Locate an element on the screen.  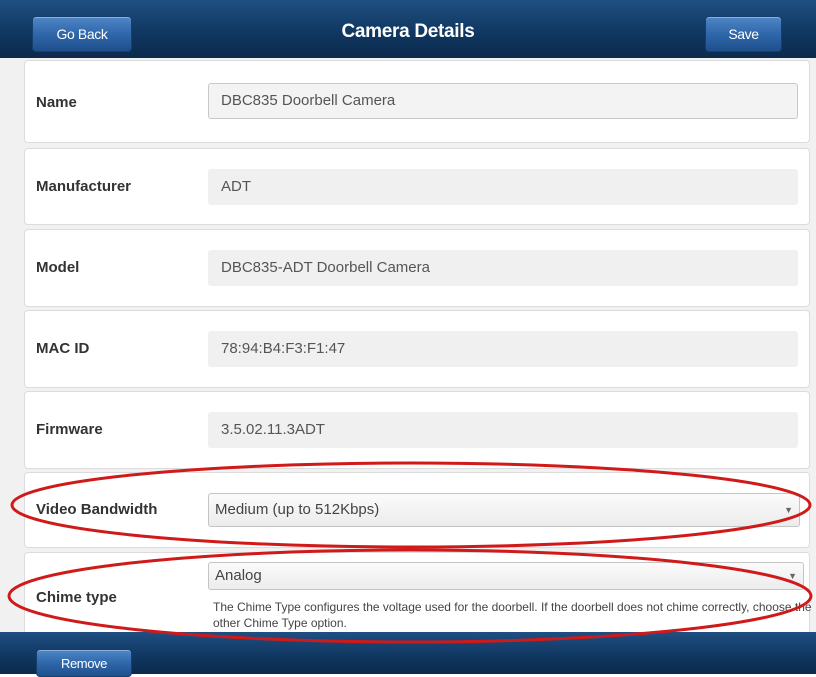
video-bandwidth-row: Video Bandwidth Medium (up to 512Kbps) ▼ is located at coordinates (417, 510).